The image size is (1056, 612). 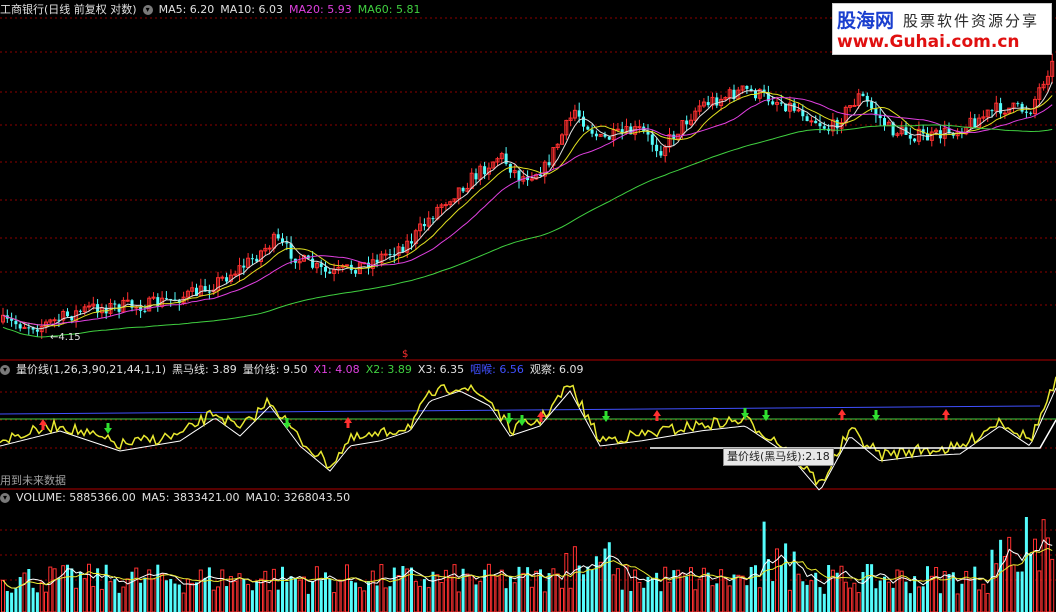 What do you see at coordinates (5, 370) in the screenshot?
I see `indicator-settings-icon: ▾` at bounding box center [5, 370].